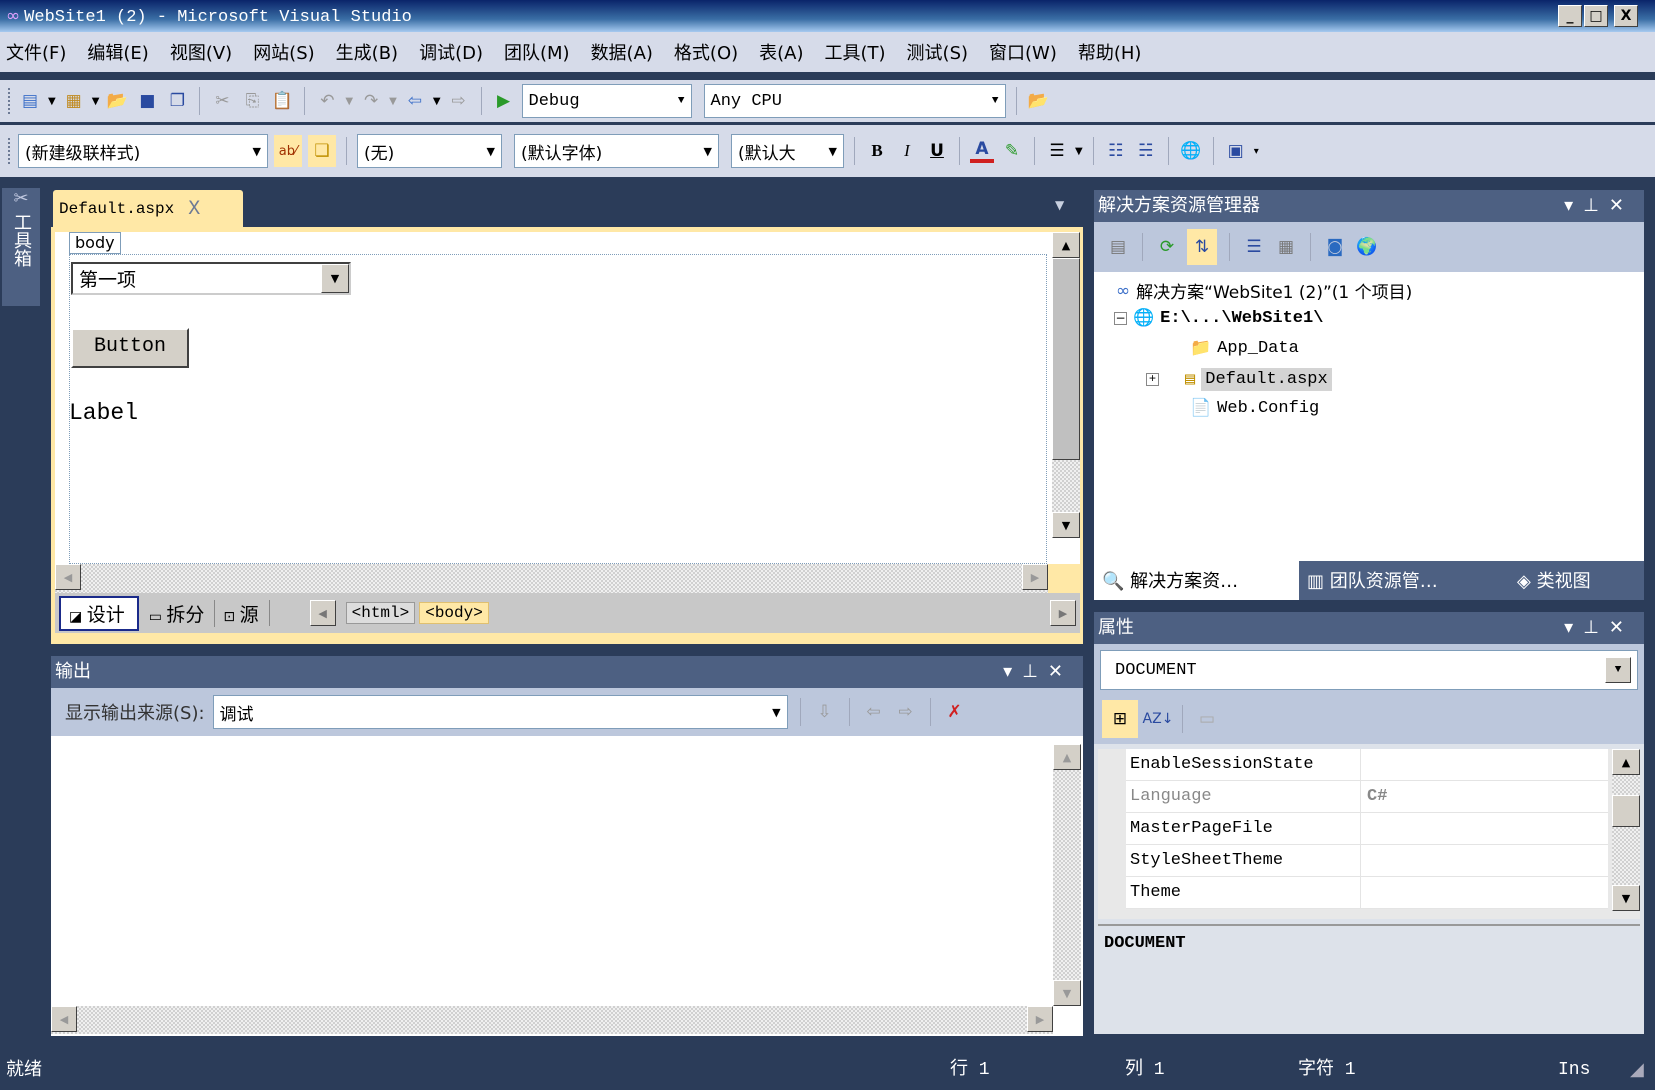  I want to click on menu-help: 帮助(H), so click(1110, 52).